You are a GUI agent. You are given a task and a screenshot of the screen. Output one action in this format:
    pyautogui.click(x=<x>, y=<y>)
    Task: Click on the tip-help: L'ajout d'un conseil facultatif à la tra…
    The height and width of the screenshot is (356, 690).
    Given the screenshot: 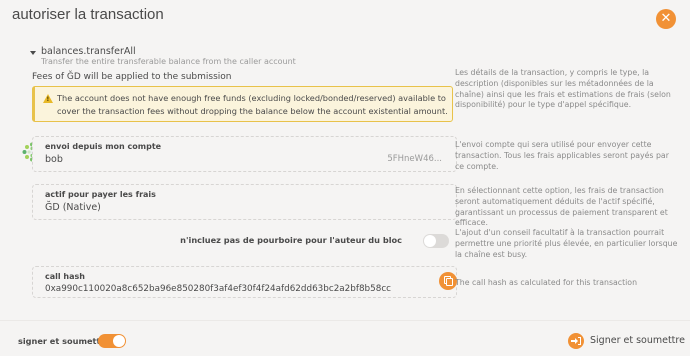 What is the action you would take?
    pyautogui.click(x=566, y=243)
    